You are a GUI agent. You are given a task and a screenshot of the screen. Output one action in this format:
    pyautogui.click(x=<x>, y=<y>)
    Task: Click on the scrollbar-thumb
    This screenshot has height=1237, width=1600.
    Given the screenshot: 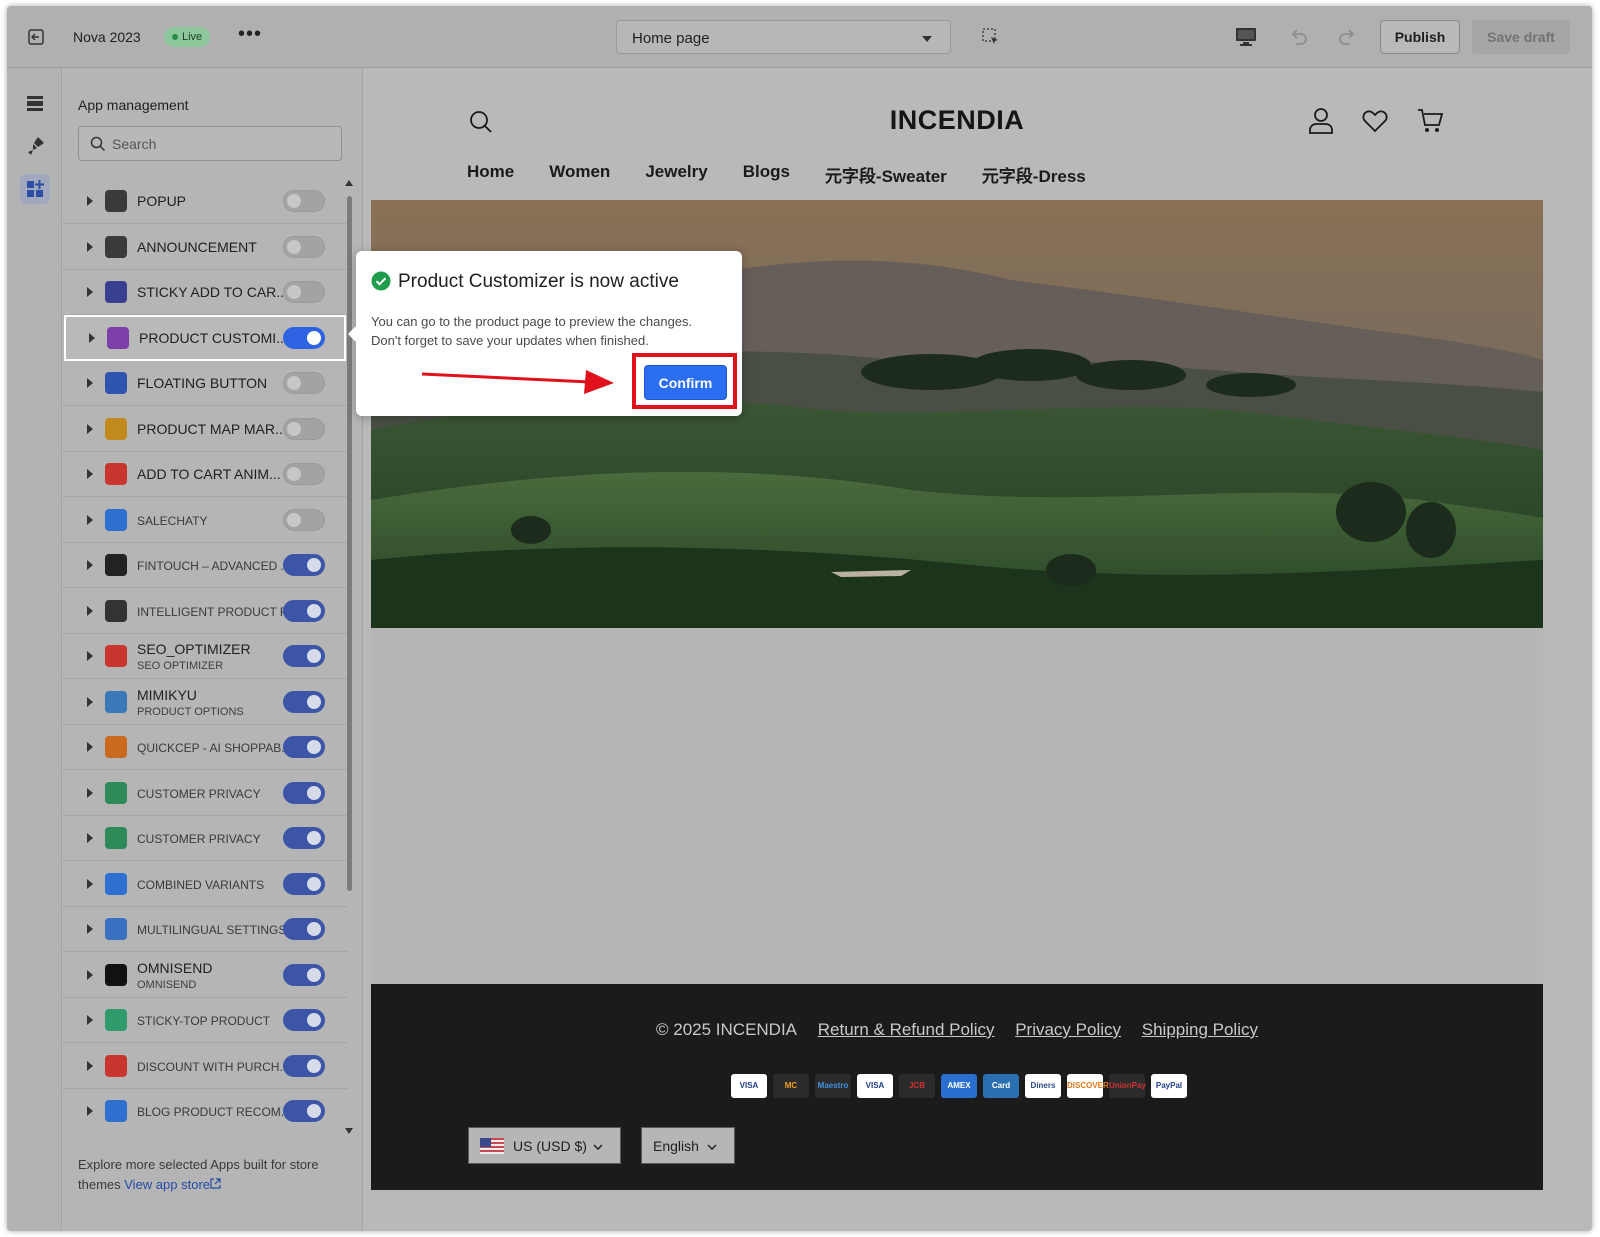 What is the action you would take?
    pyautogui.click(x=349, y=543)
    